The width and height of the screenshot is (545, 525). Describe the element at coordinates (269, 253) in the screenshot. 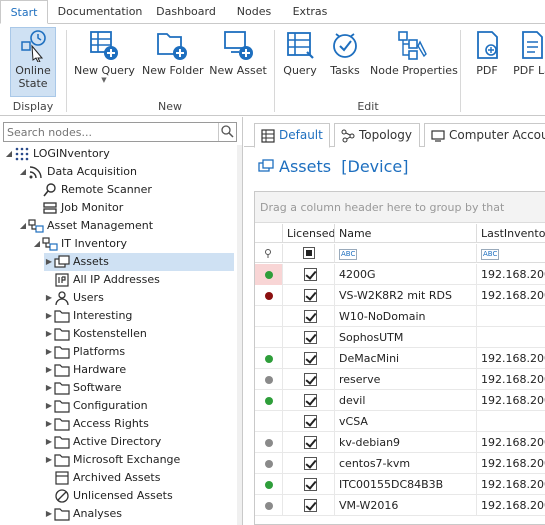

I see `filter-cell-status` at that location.